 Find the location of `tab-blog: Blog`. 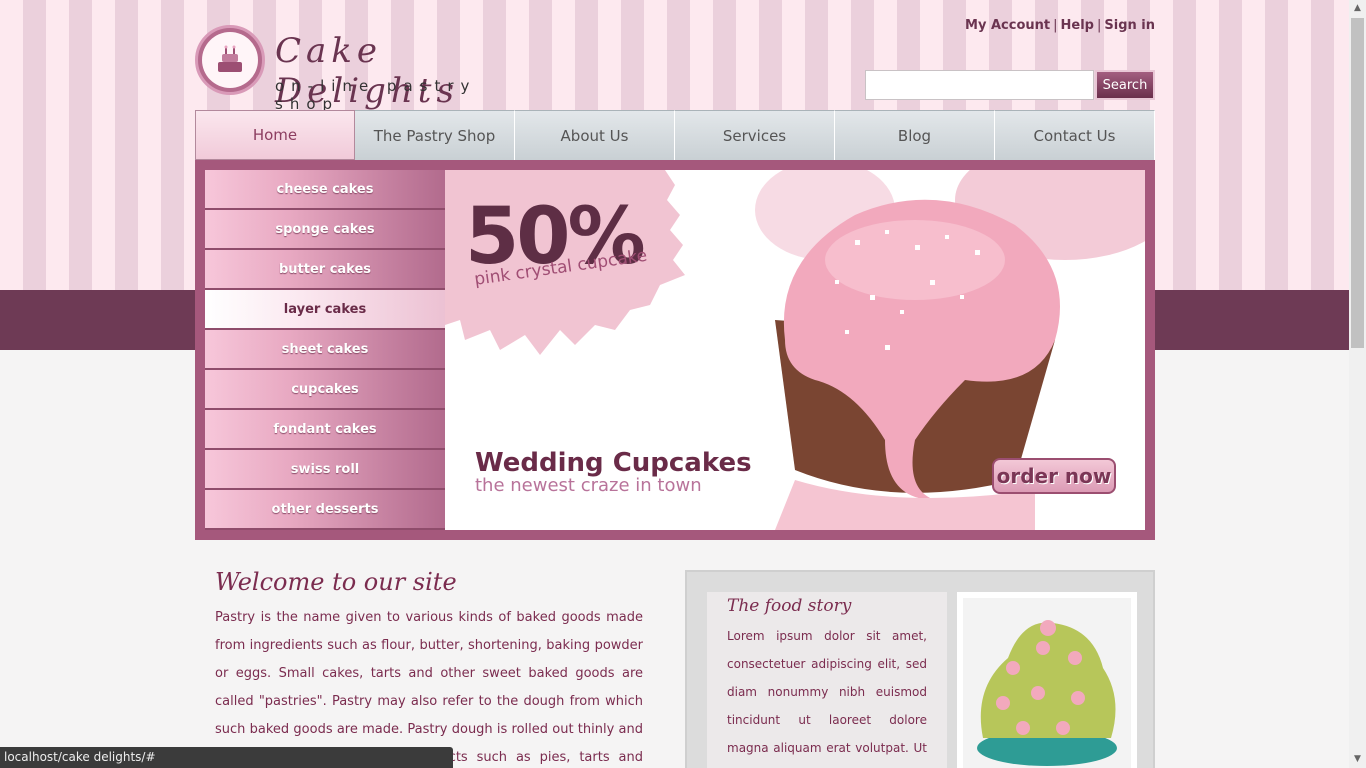

tab-blog: Blog is located at coordinates (915, 135).